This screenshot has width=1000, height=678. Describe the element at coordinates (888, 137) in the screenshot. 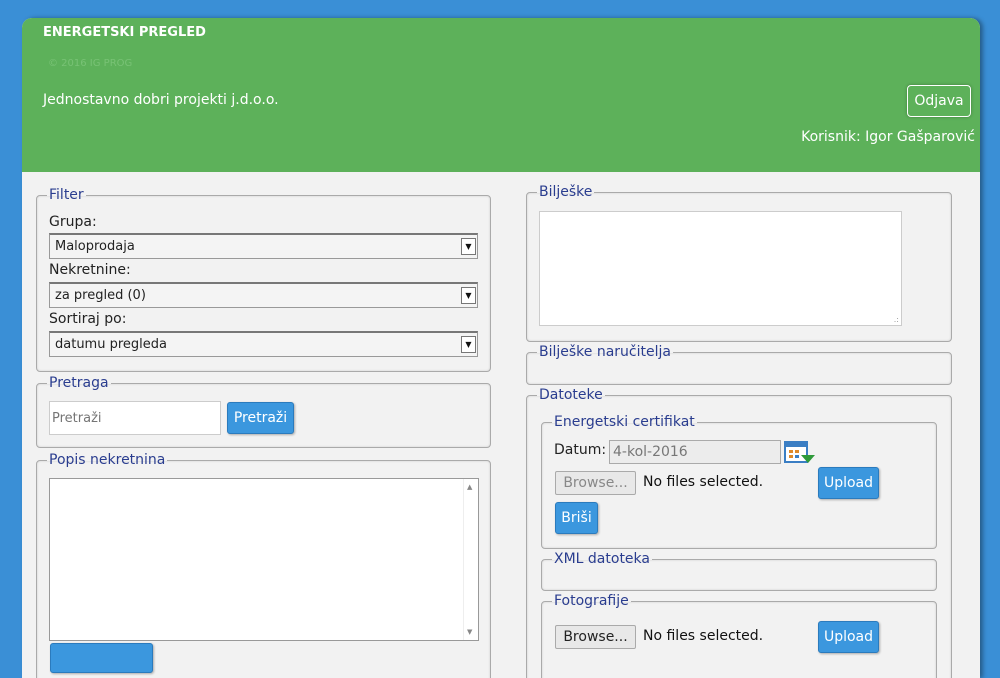

I see `user-label: Korisnik: Igor Gašparović` at that location.